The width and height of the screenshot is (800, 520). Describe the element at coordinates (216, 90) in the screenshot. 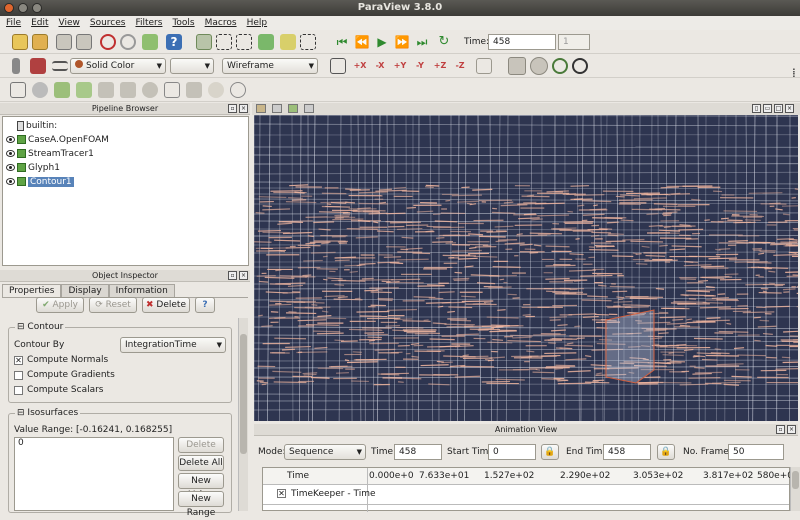

I see `group-datasets-icon` at that location.